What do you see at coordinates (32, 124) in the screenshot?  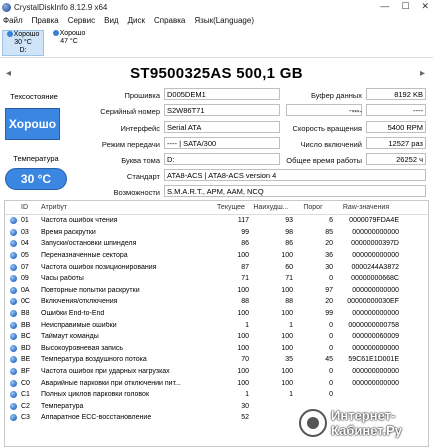 I see `health-status-button: Хорошо` at bounding box center [32, 124].